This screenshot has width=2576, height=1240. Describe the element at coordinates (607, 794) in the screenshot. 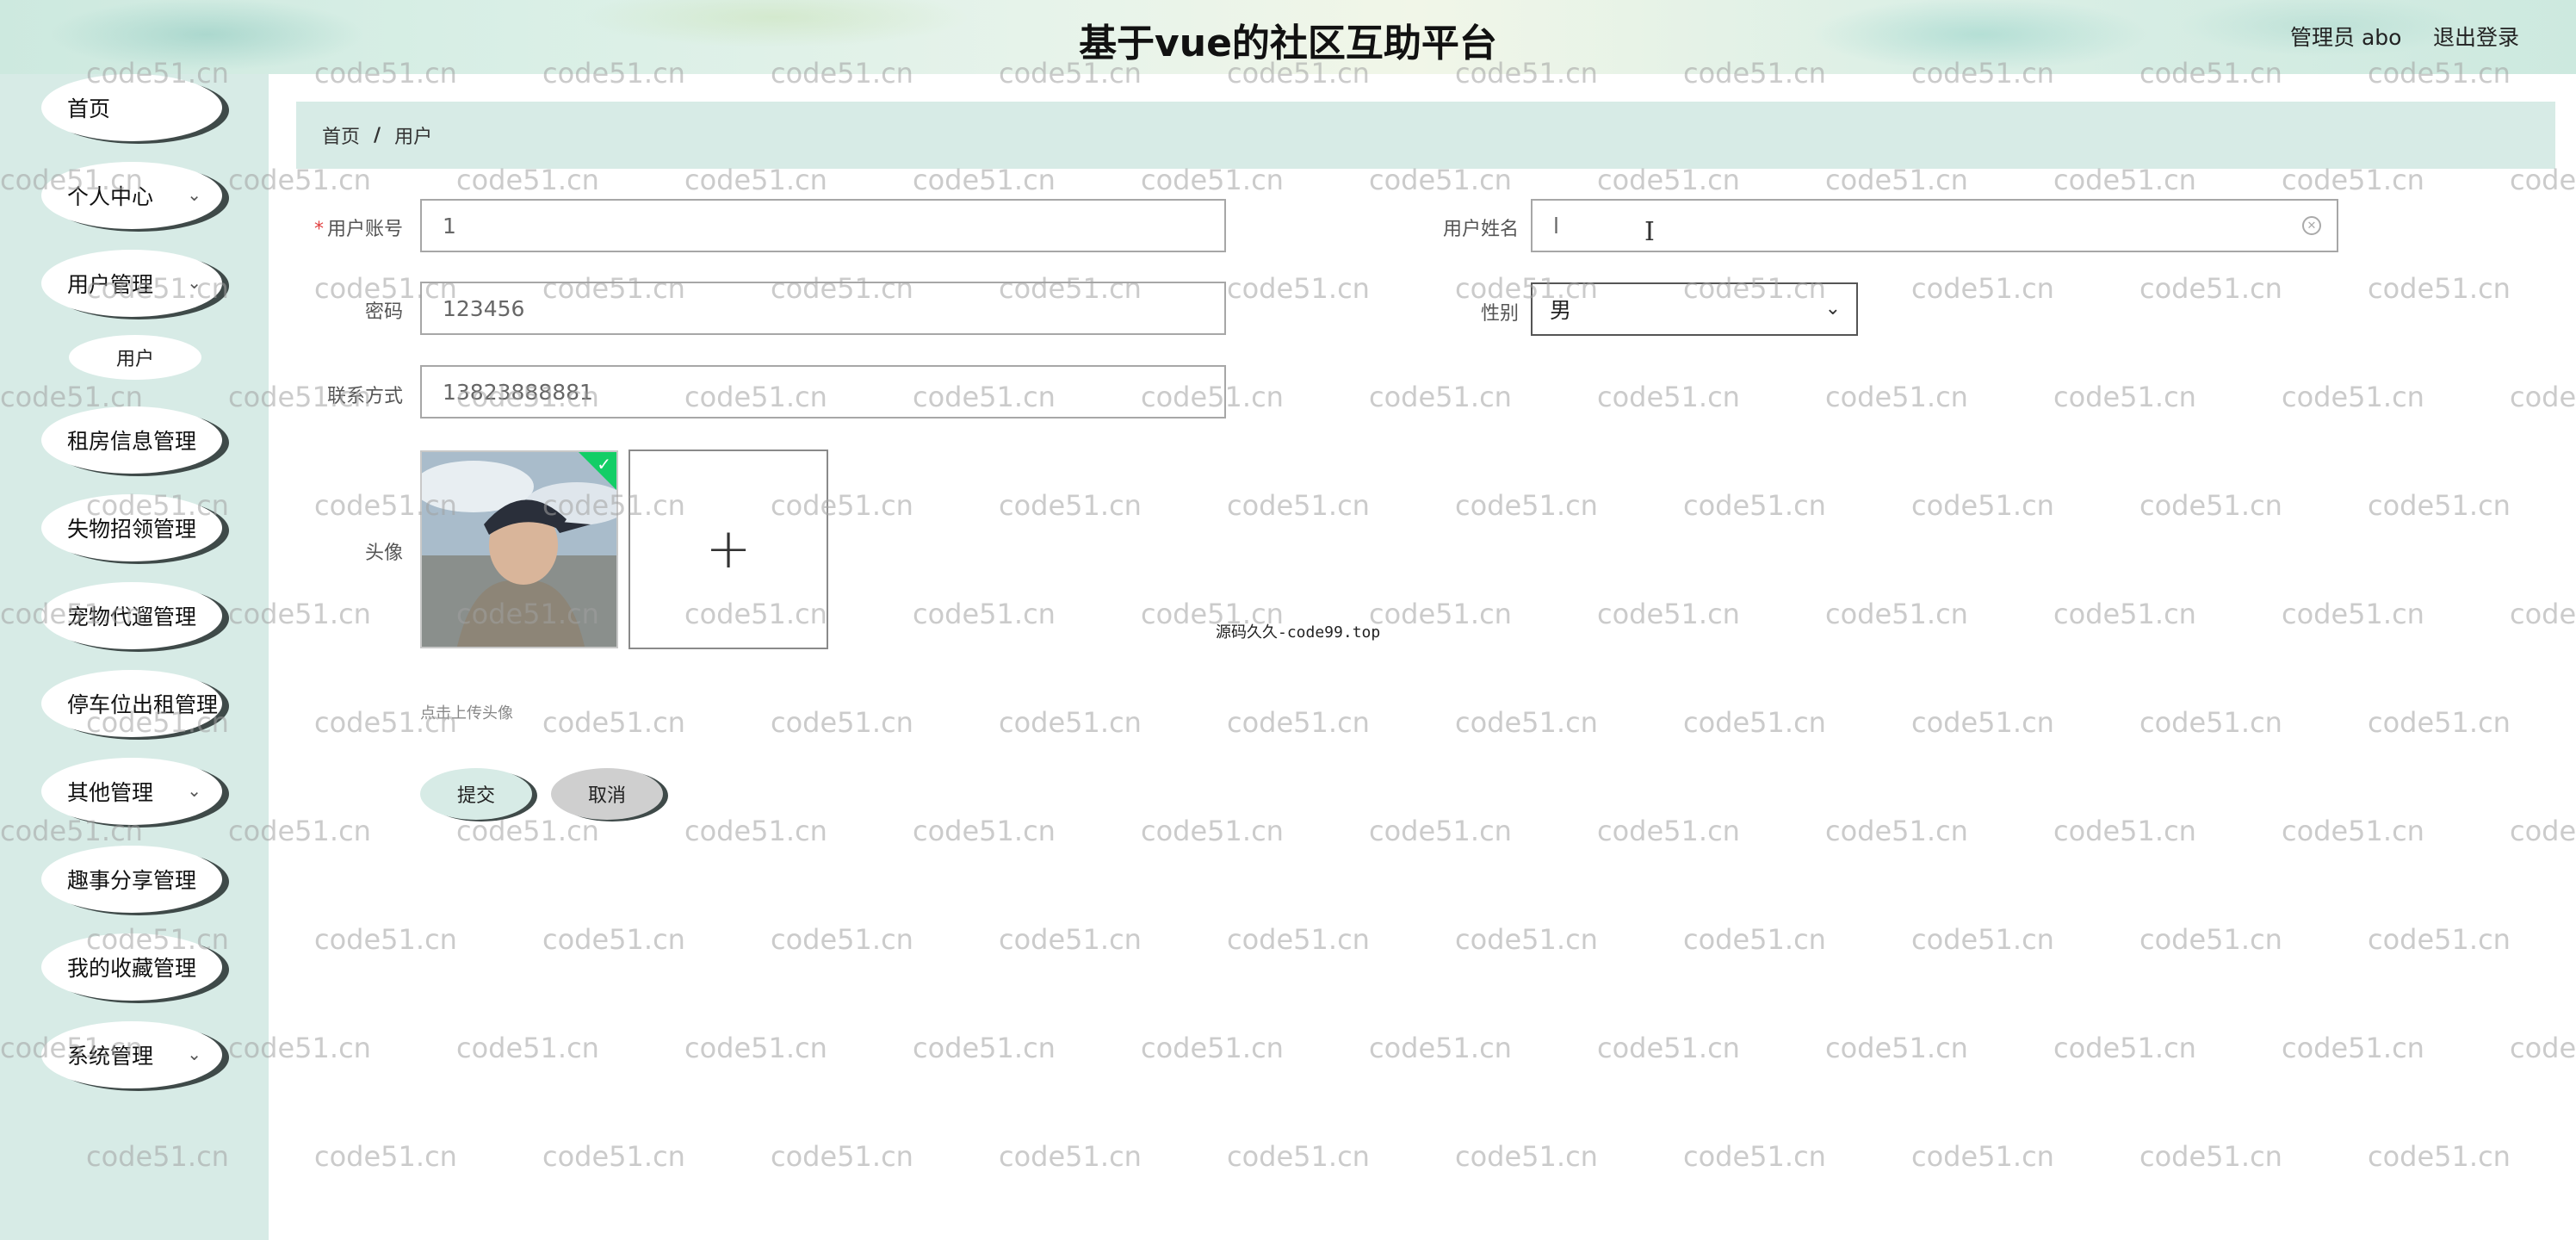

I see `cancel-button: 取消` at that location.